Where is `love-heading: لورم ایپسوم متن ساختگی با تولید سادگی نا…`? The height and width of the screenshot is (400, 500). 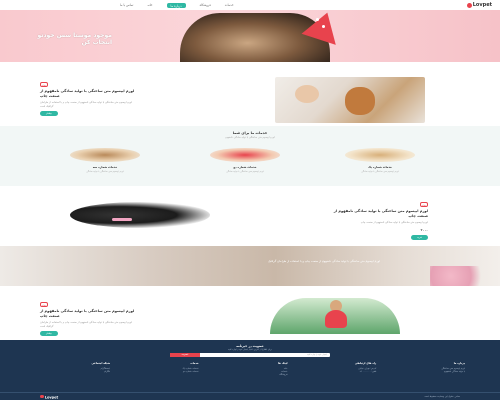
love-heading: لورم ایپسوم متن ساختگی با تولید سادگی نا… is located at coordinates (87, 313).